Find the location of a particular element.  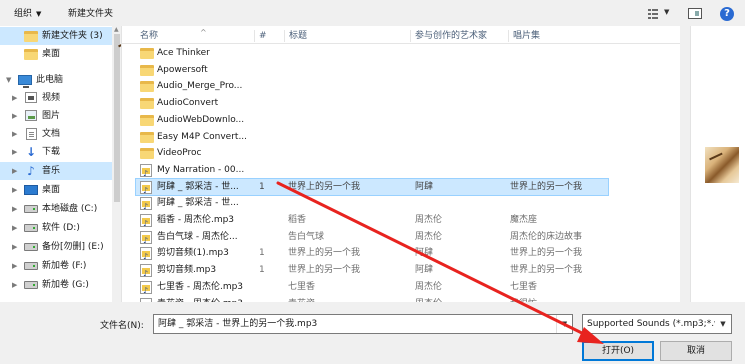

nav-item-pictures: ▶ 图片 is located at coordinates (56, 116).